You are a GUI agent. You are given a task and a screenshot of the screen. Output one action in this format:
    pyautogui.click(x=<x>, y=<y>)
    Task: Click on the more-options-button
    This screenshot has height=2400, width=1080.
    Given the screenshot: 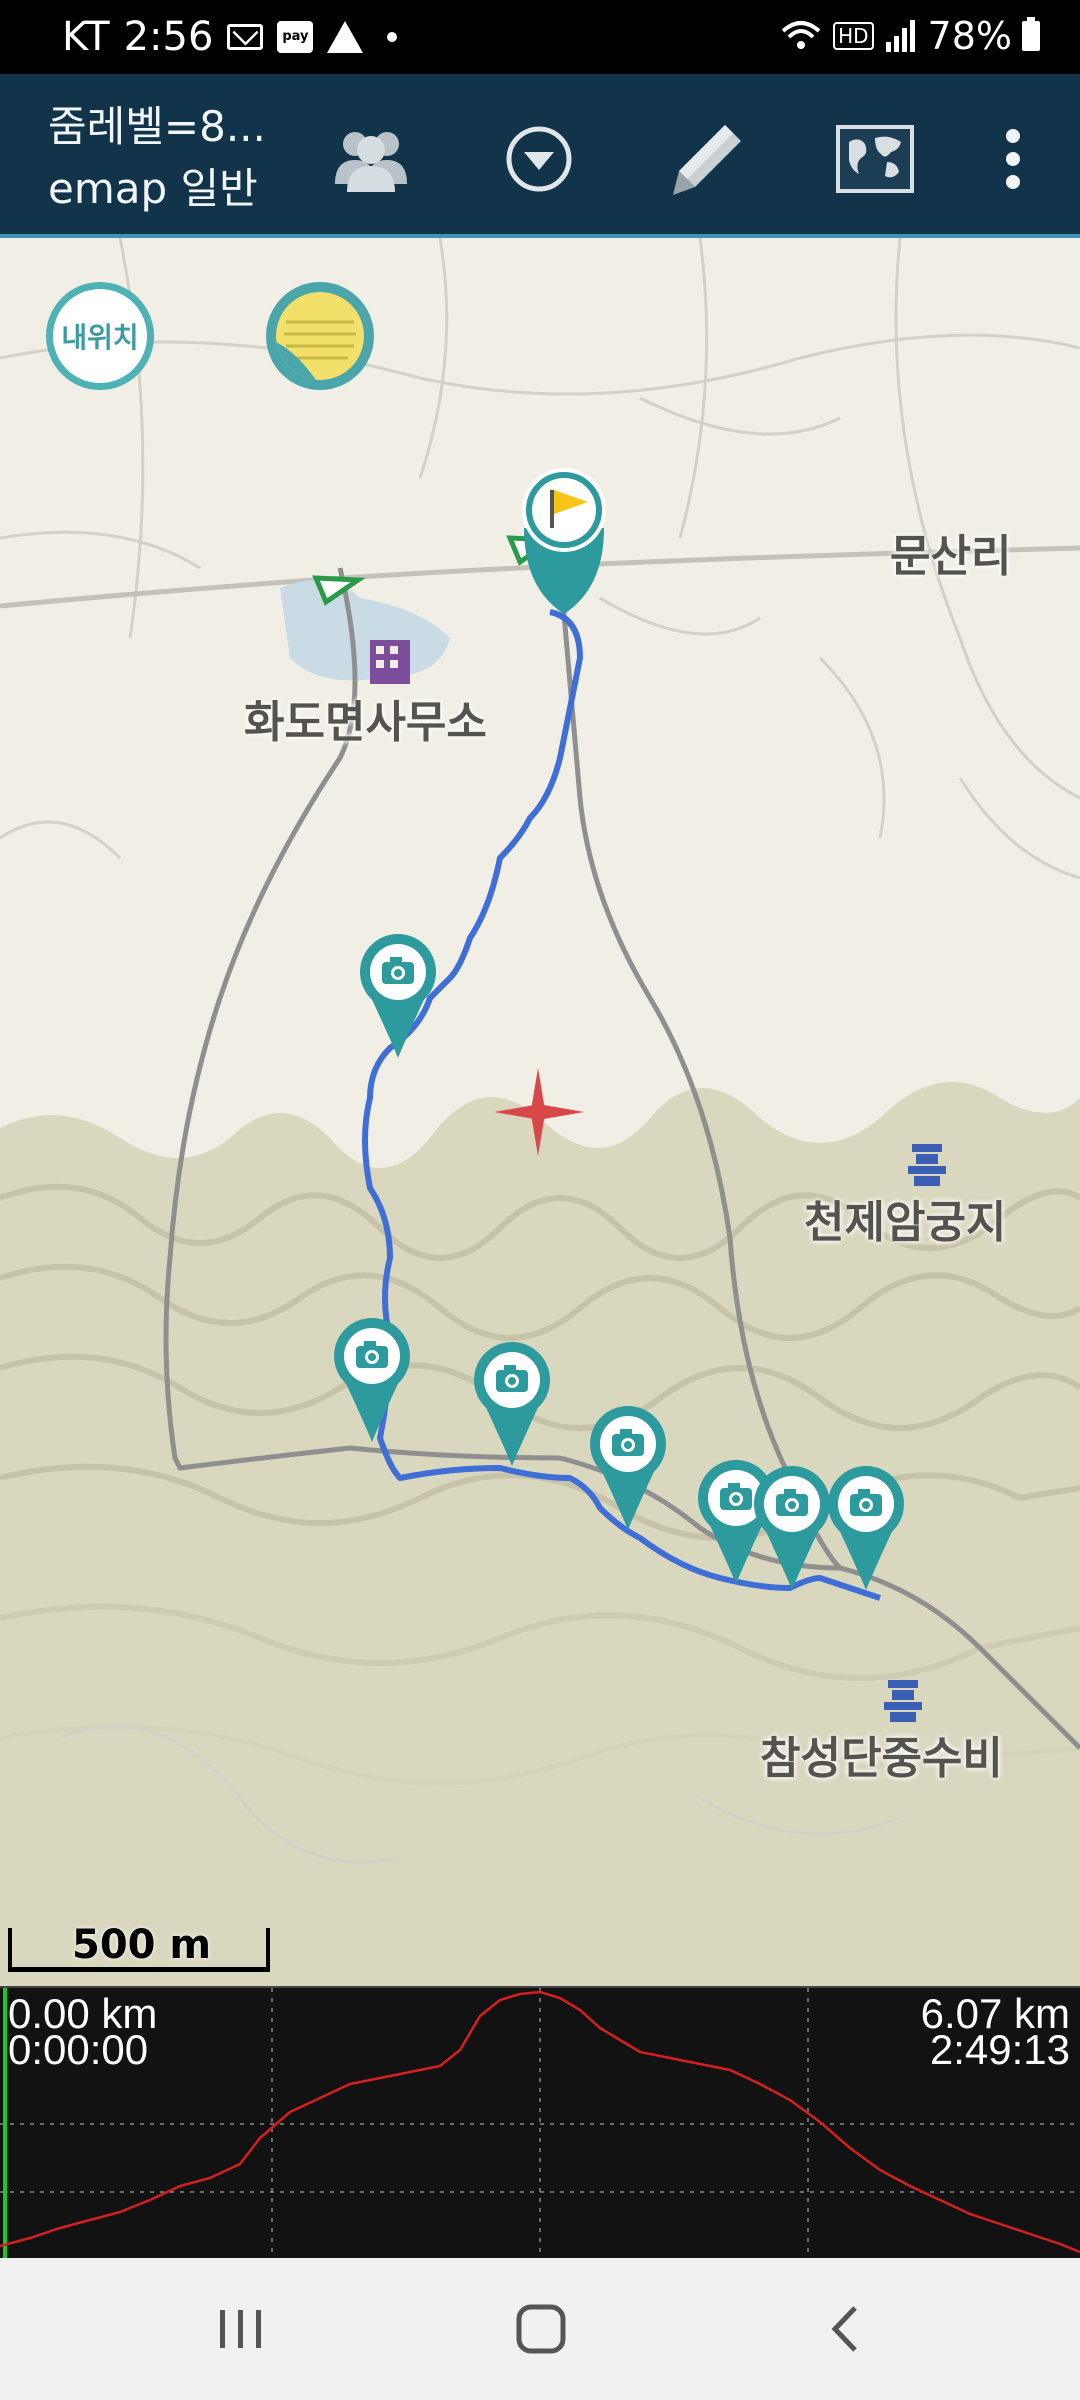 What is the action you would take?
    pyautogui.click(x=1013, y=159)
    